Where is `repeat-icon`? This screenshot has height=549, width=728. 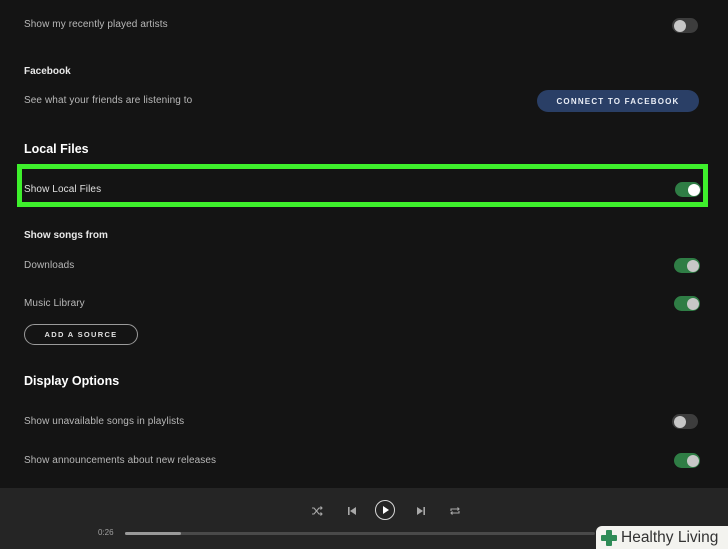
repeat-icon is located at coordinates (455, 511).